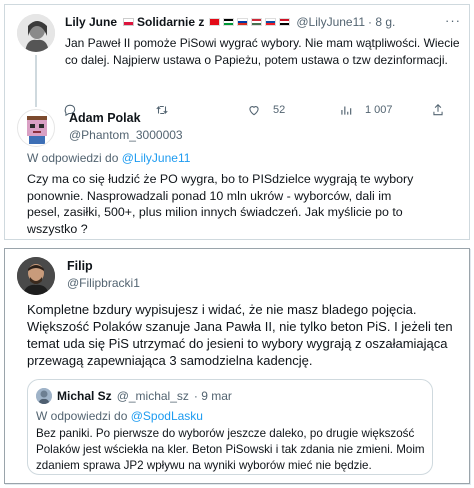 This screenshot has width=474, height=488. I want to click on hungary-flag-icon, so click(257, 22).